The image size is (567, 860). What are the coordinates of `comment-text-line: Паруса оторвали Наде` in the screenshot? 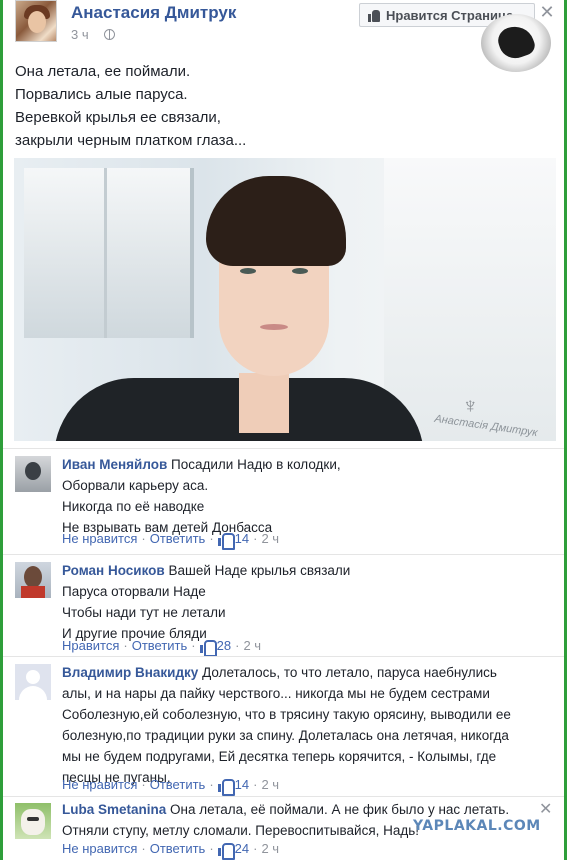 It's located at (134, 591).